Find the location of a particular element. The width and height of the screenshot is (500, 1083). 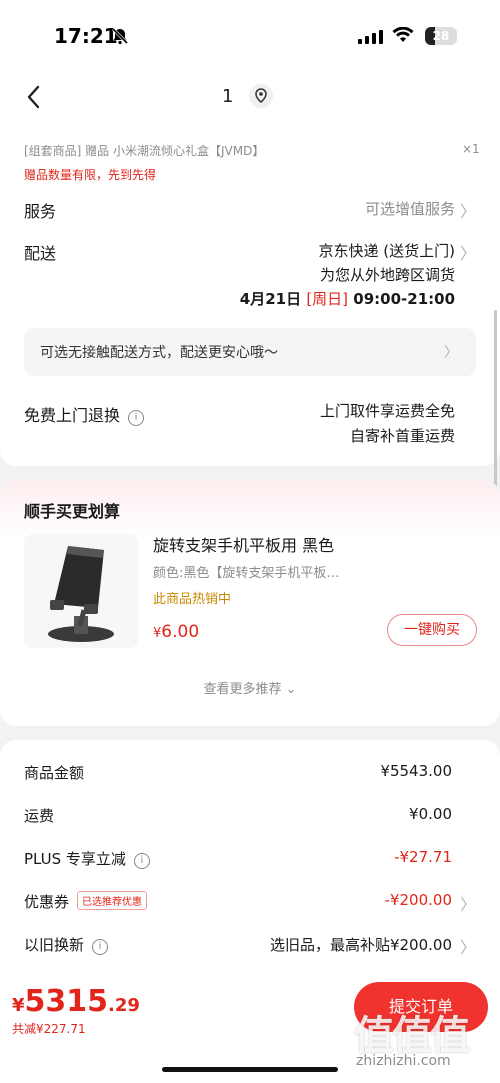

trade-in-label: 以旧换新 i is located at coordinates (66, 944).